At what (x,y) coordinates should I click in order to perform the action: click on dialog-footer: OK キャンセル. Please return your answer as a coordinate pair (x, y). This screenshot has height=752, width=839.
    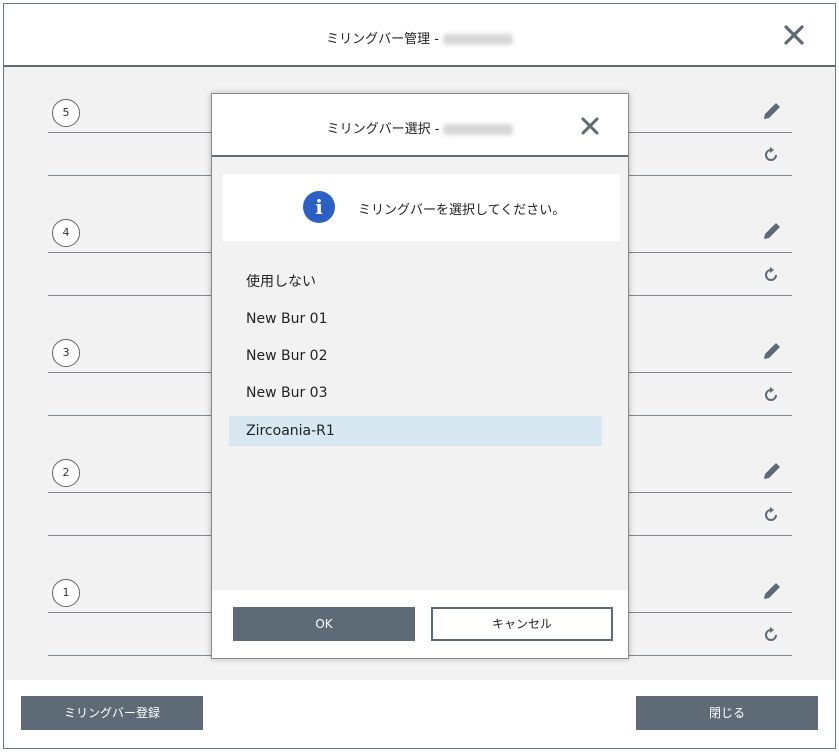
    Looking at the image, I should click on (420, 624).